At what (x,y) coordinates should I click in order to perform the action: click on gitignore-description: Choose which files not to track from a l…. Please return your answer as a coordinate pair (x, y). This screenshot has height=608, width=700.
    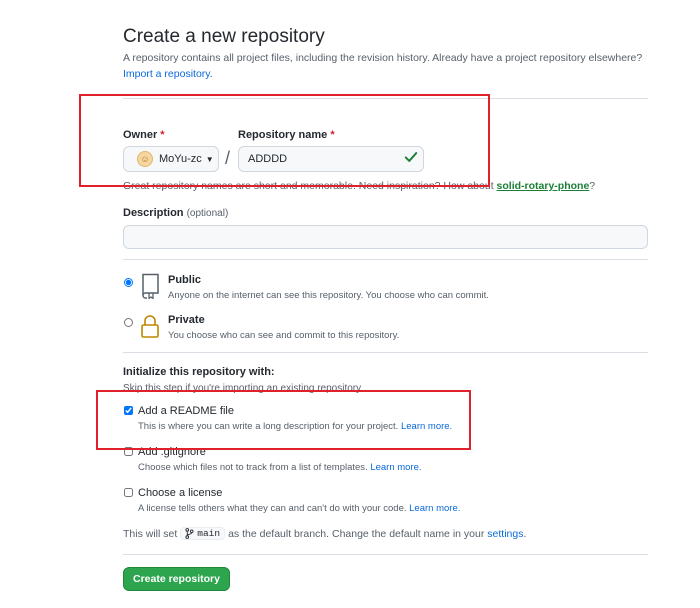
    Looking at the image, I should click on (280, 467).